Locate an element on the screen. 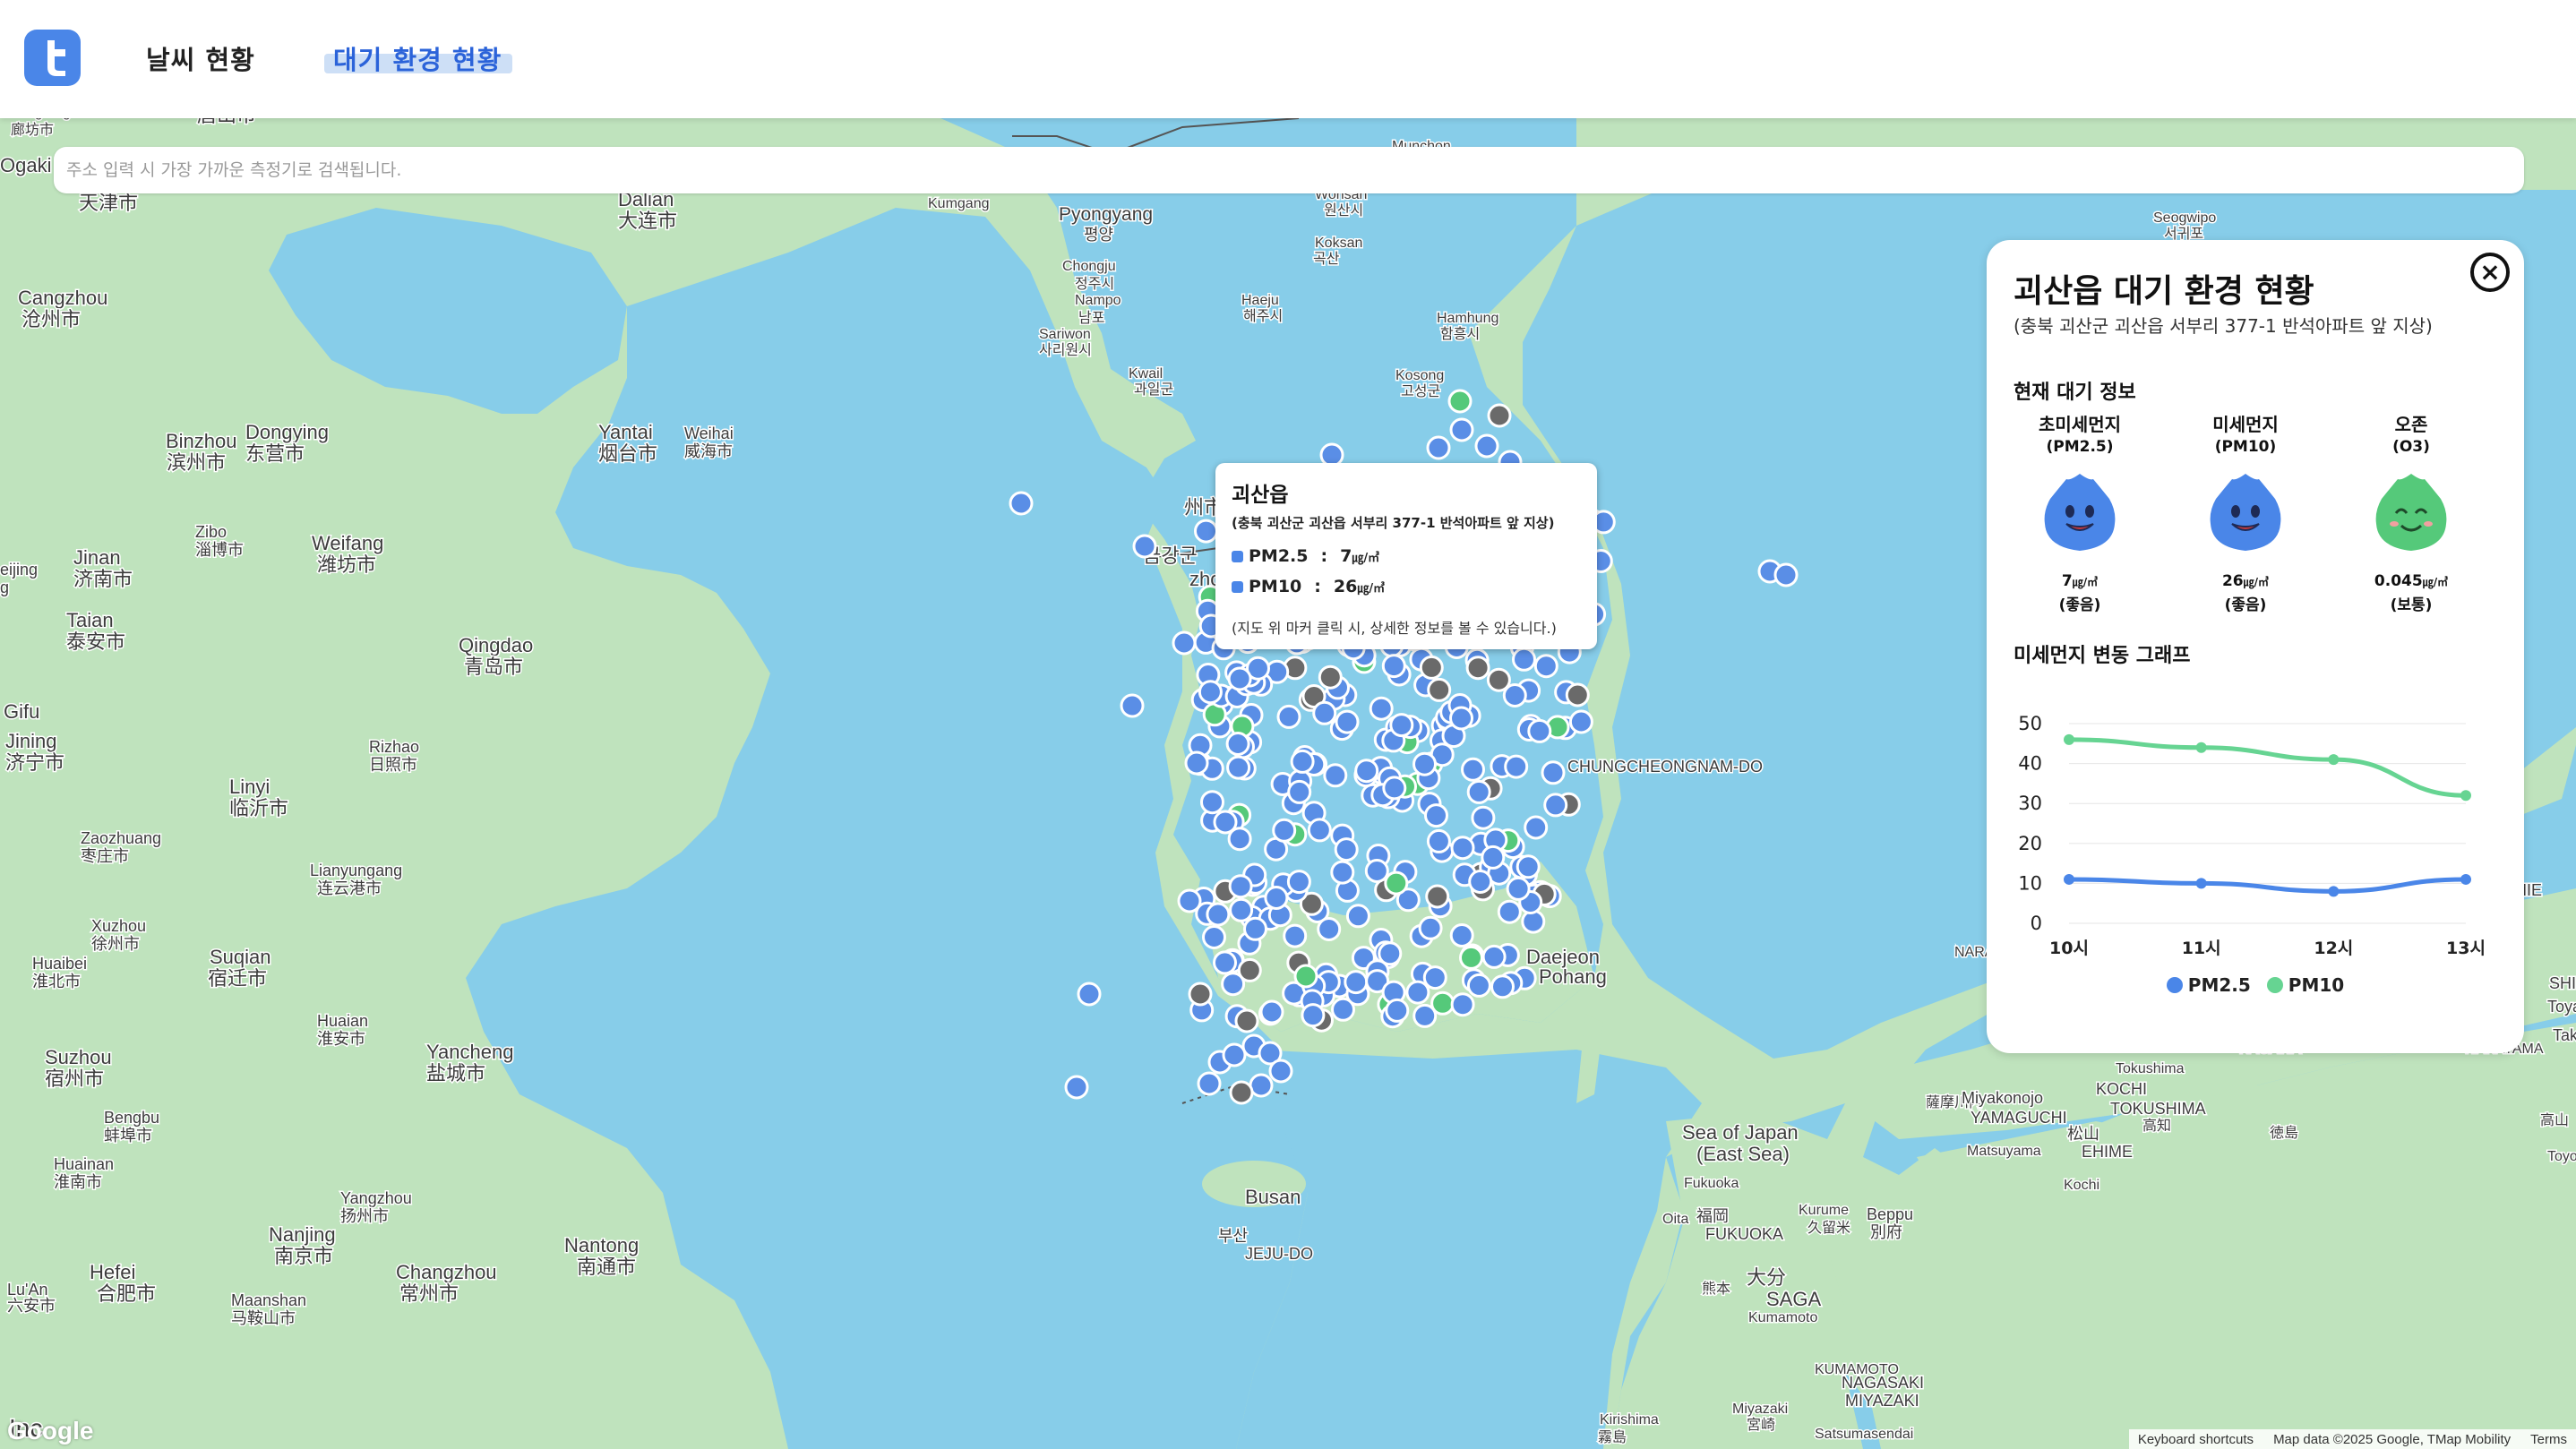  address-search-input is located at coordinates (1289, 170).